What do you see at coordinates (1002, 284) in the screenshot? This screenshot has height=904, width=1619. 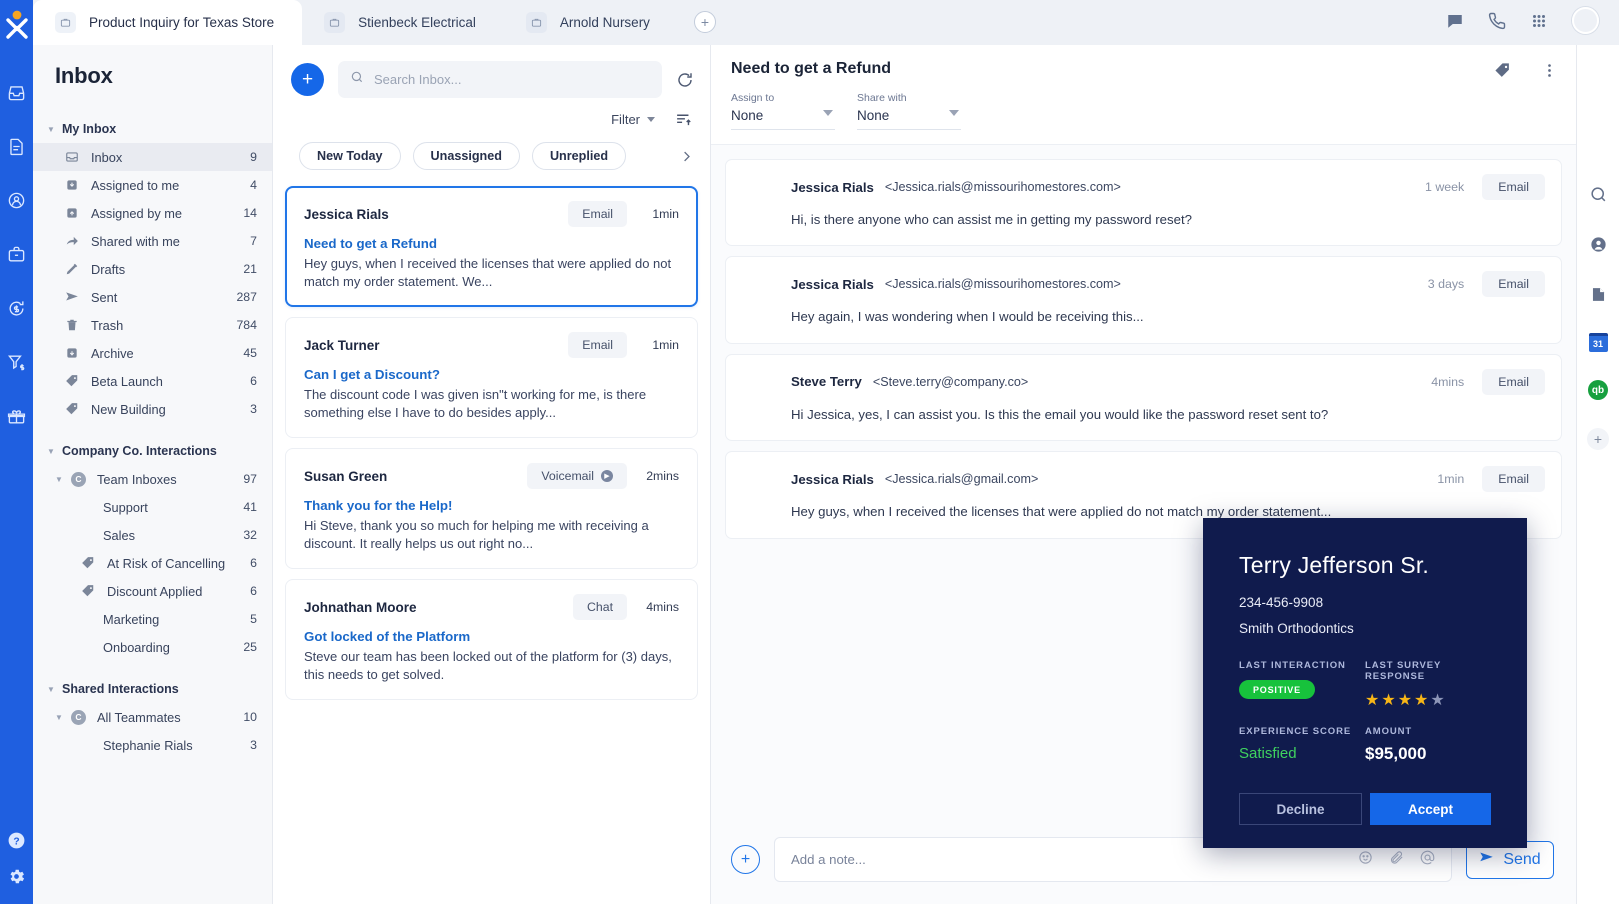 I see `message-email: <Jessica.rials@missourihomestores.com>` at bounding box center [1002, 284].